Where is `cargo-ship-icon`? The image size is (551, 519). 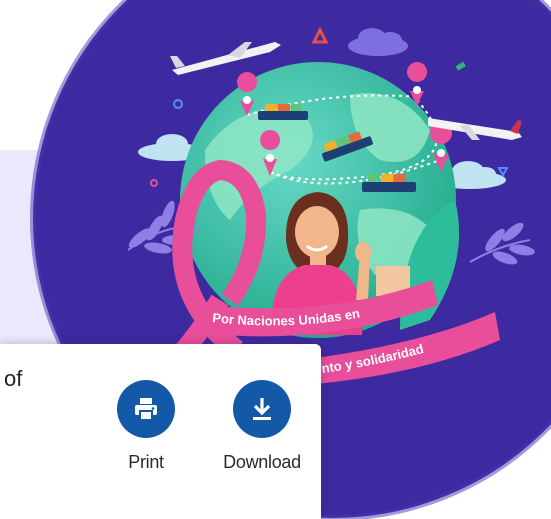
cargo-ship-icon is located at coordinates (283, 112).